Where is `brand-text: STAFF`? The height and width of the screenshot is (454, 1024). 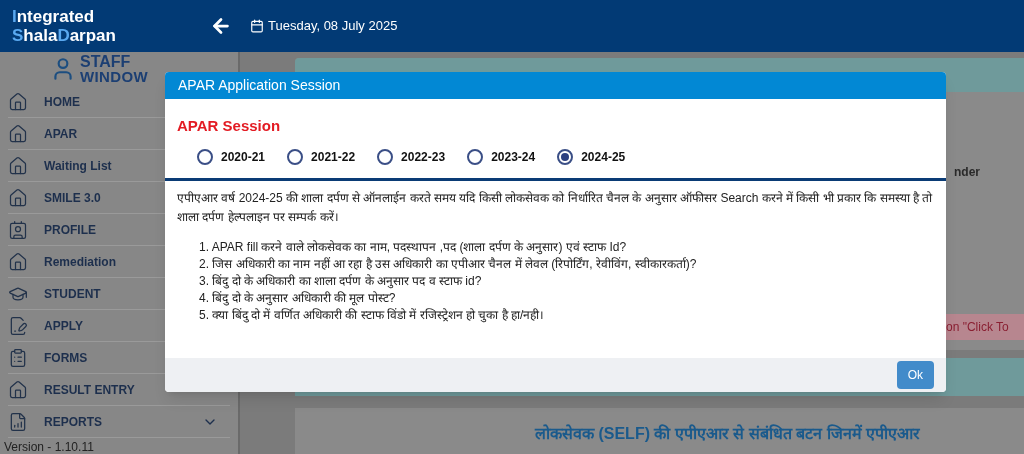 brand-text: STAFF is located at coordinates (105, 61).